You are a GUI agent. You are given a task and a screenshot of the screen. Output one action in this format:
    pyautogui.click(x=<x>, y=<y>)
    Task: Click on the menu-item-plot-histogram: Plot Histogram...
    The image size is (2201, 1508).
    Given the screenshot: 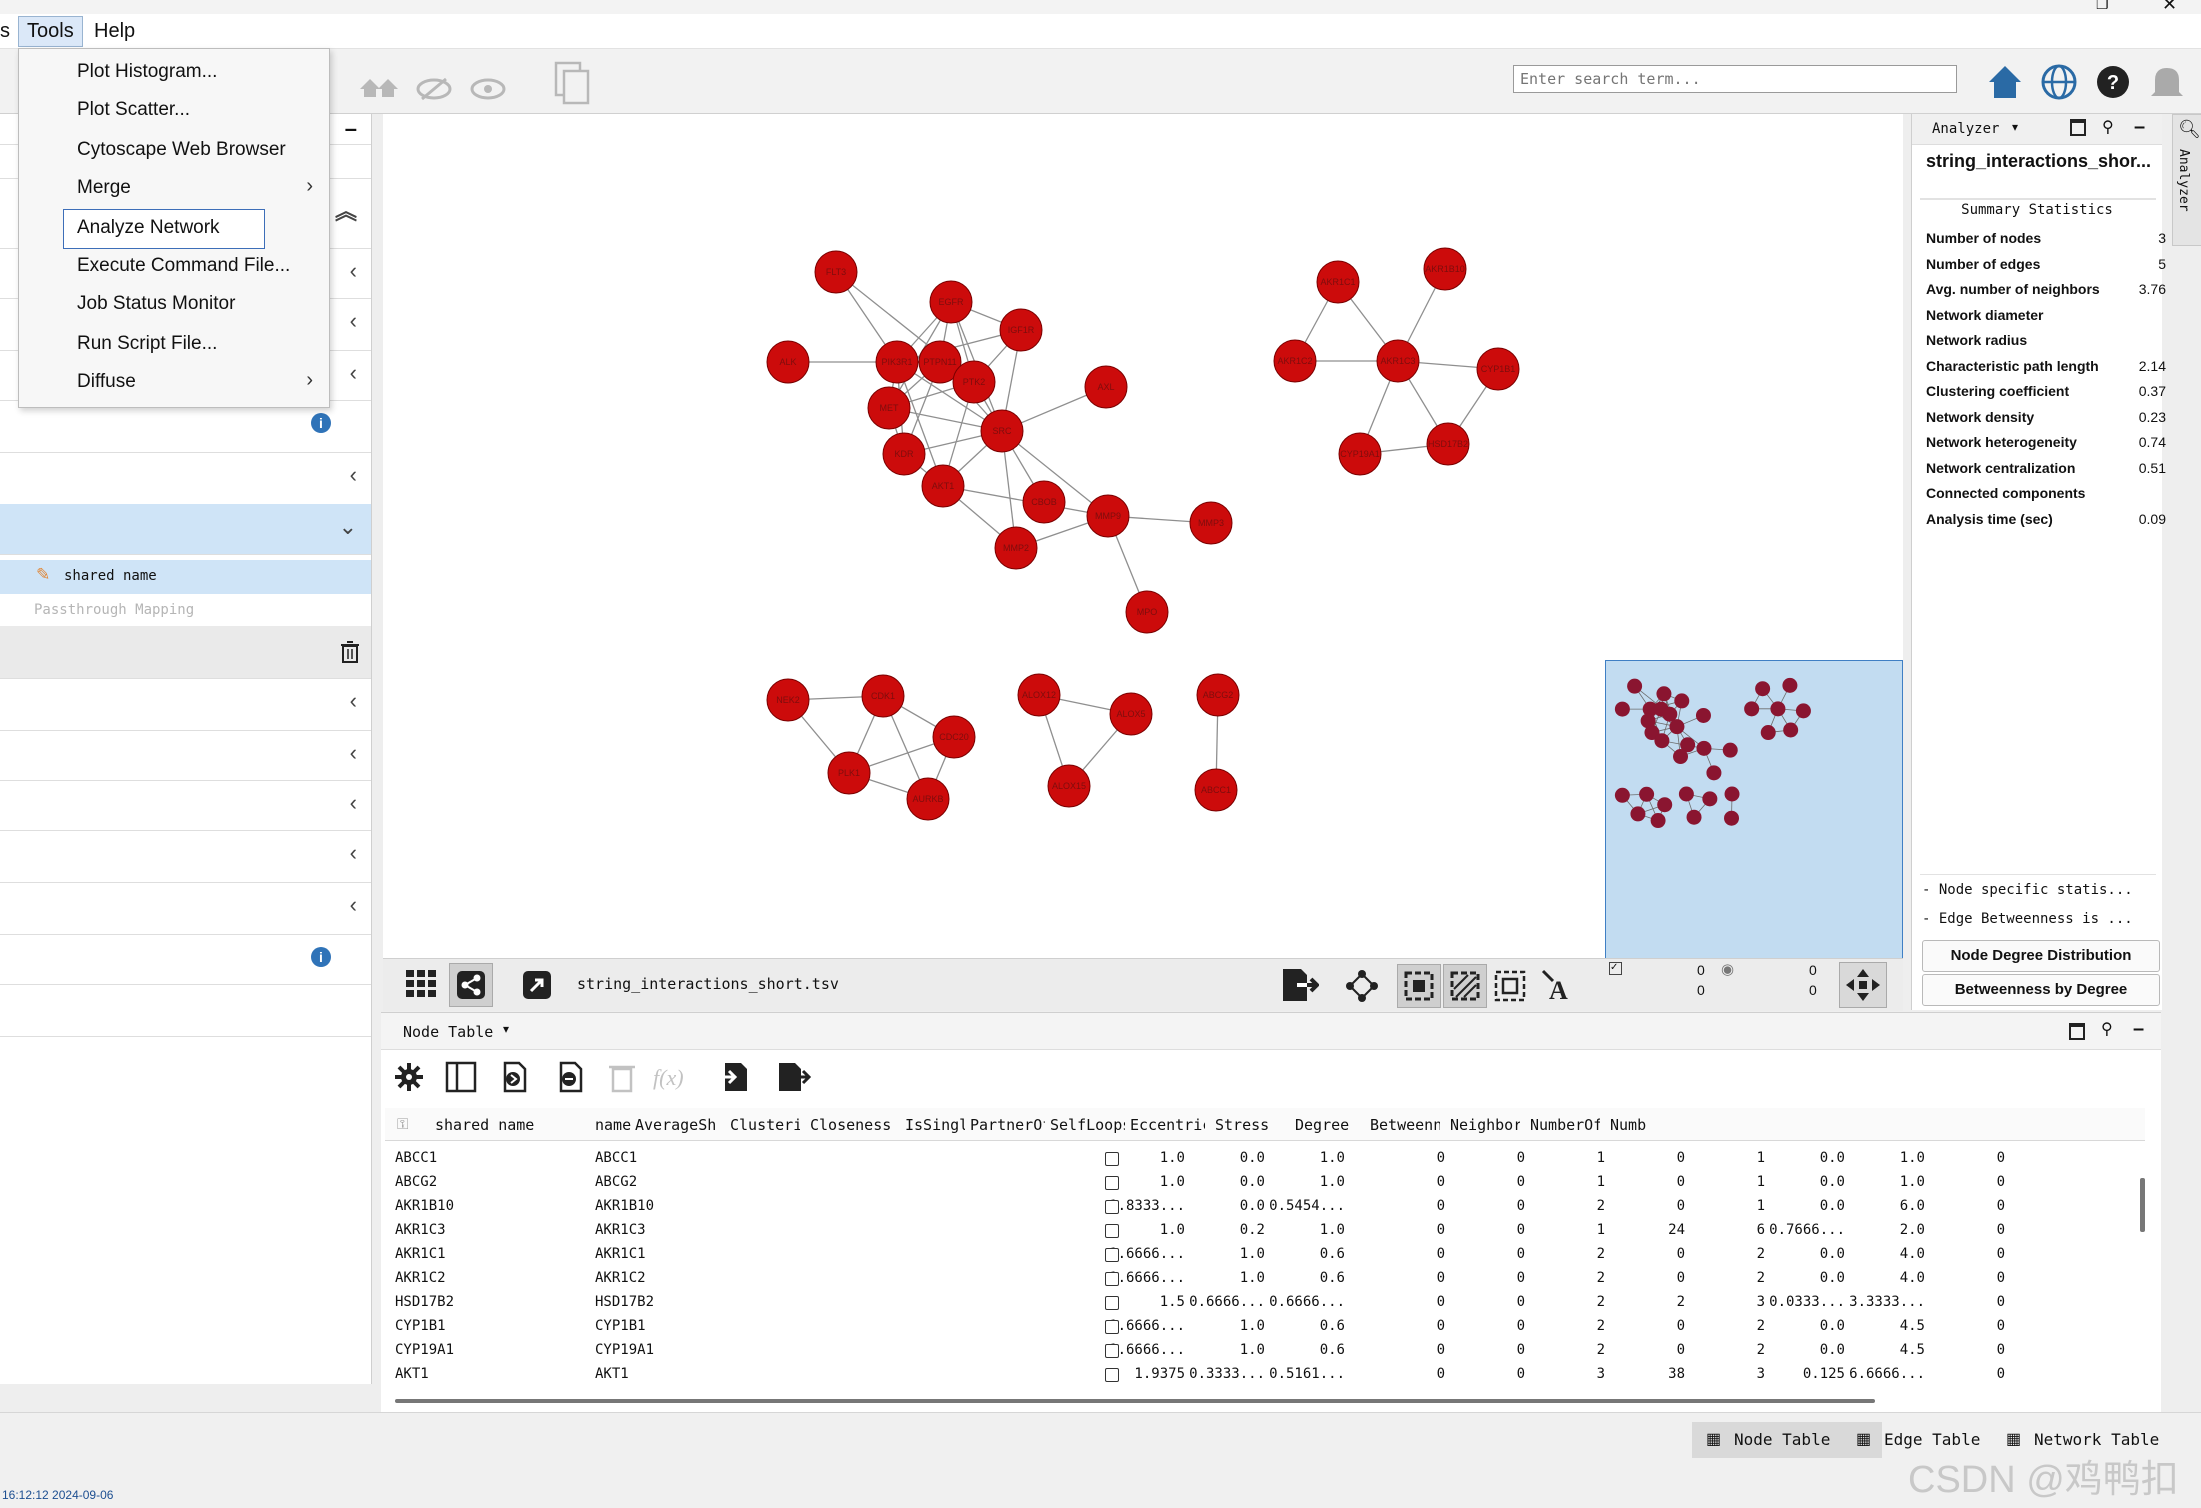 What is the action you would take?
    pyautogui.click(x=147, y=72)
    